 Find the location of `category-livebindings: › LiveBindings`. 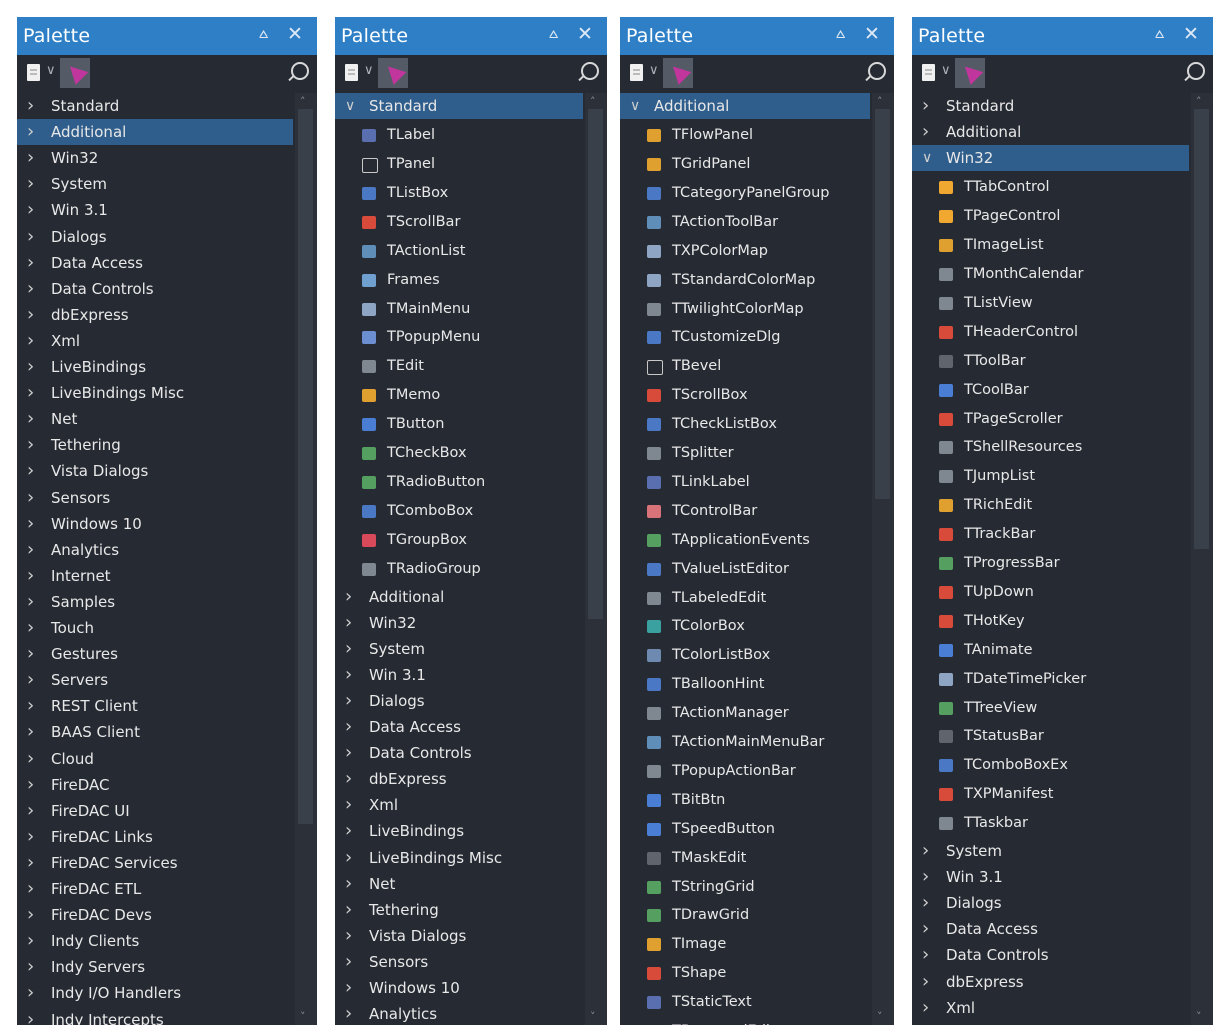

category-livebindings: › LiveBindings is located at coordinates (155, 367).